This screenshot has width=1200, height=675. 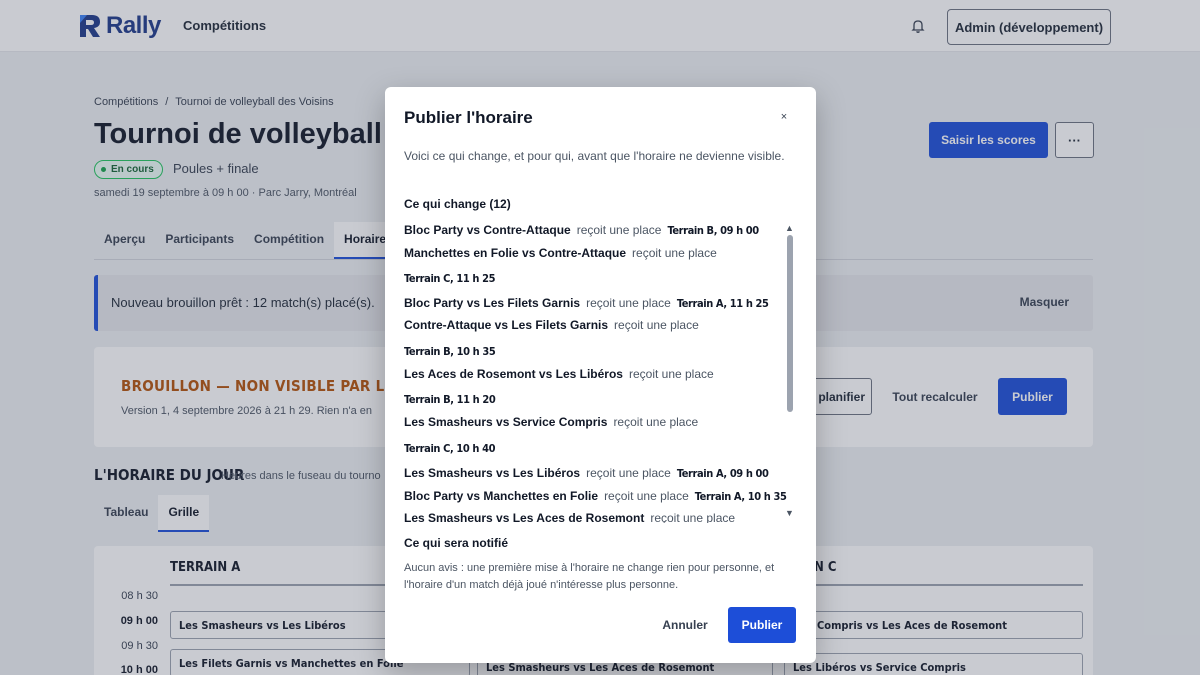 I want to click on changes-section-title: Ce qui change (12), so click(x=457, y=204).